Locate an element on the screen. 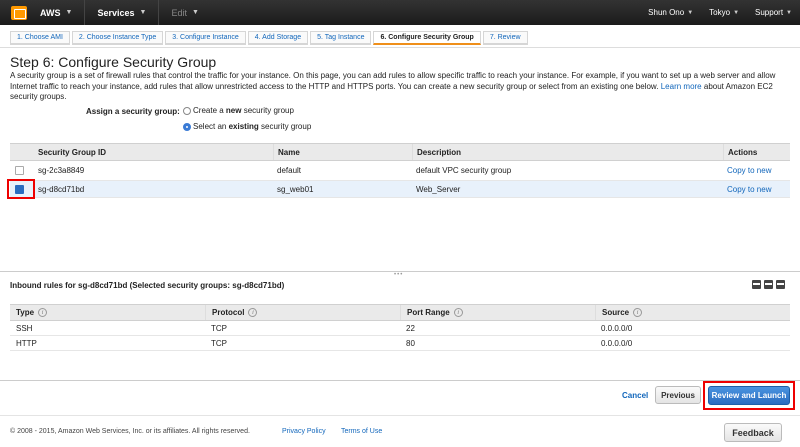 This screenshot has height=447, width=800. radio-button is located at coordinates (187, 110).